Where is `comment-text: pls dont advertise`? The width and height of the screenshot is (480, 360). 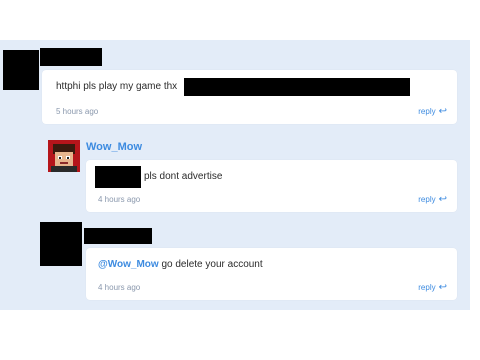
comment-text: pls dont advertise is located at coordinates (183, 176).